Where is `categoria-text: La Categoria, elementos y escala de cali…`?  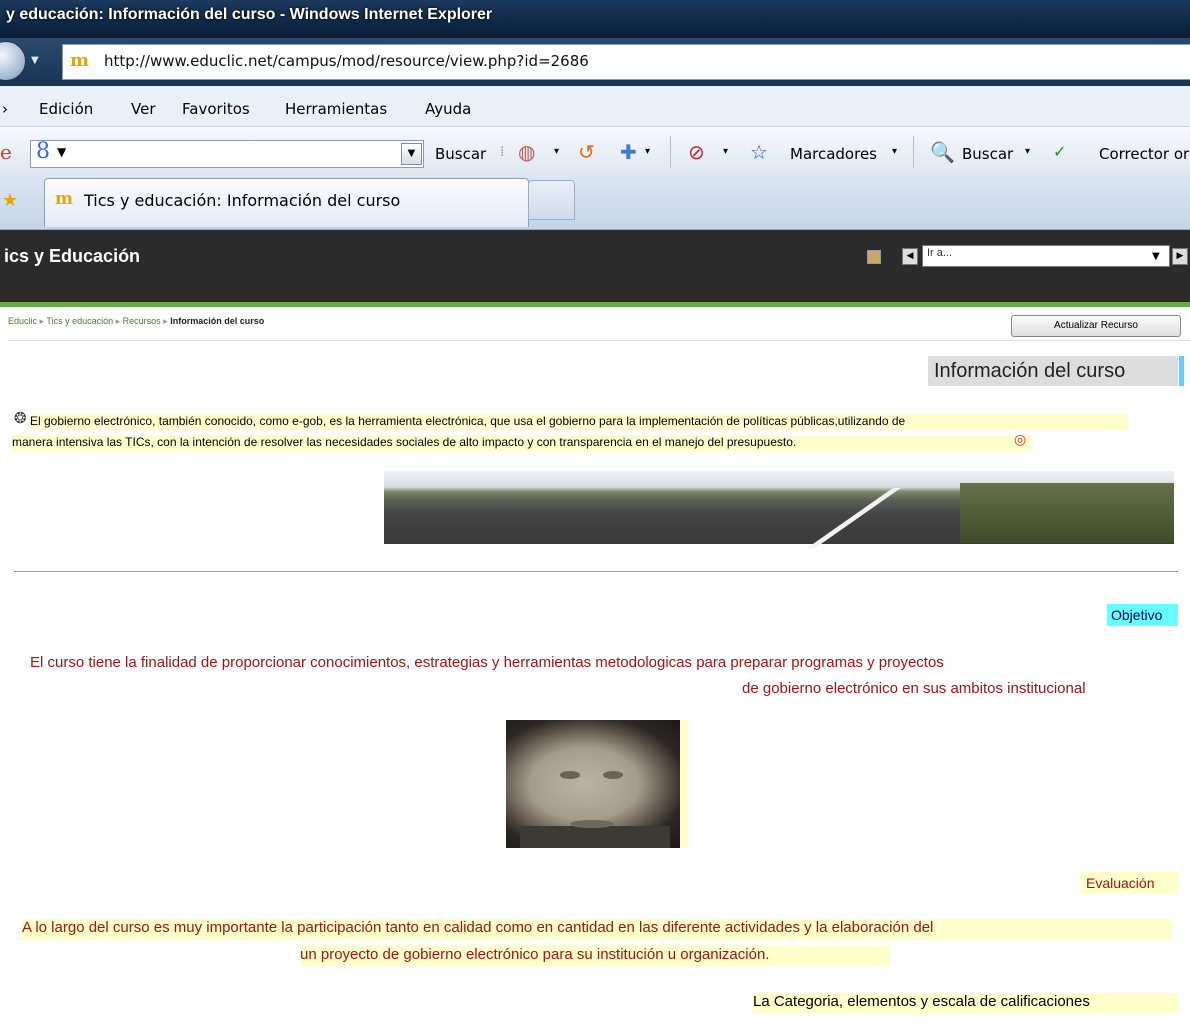 categoria-text: La Categoria, elementos y escala de cali… is located at coordinates (965, 1003).